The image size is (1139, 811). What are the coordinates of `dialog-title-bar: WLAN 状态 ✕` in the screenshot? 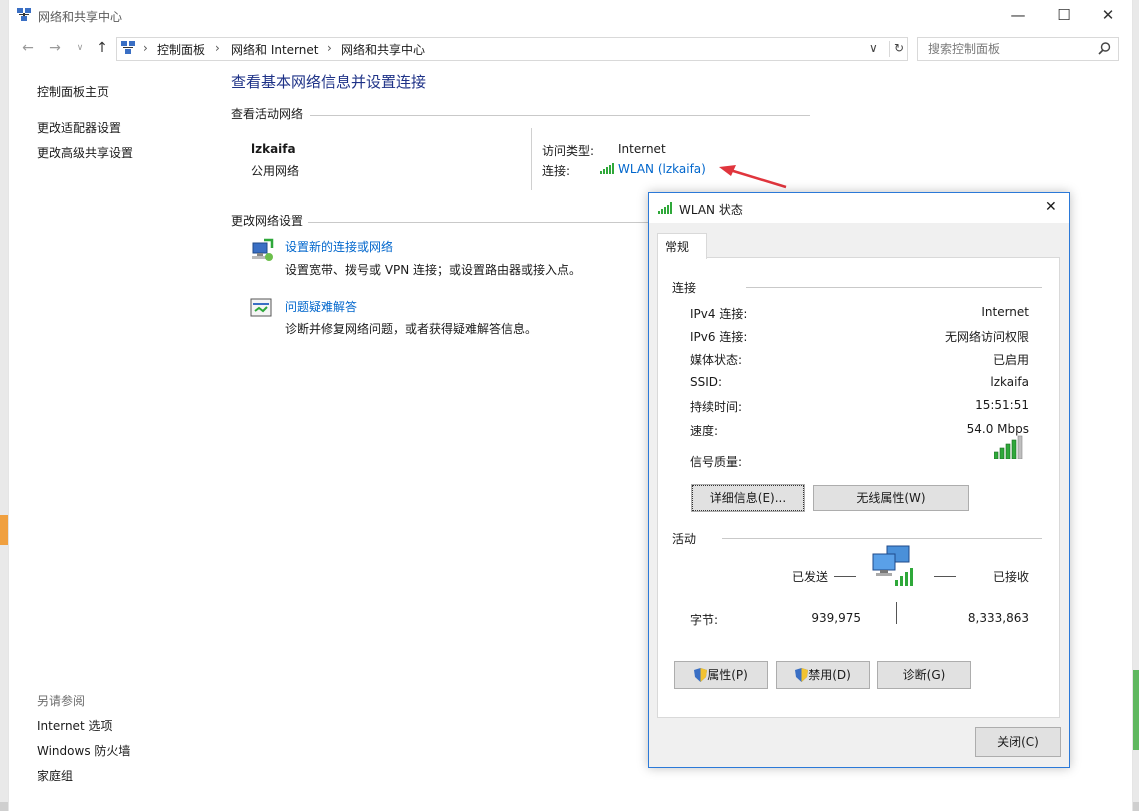 It's located at (859, 208).